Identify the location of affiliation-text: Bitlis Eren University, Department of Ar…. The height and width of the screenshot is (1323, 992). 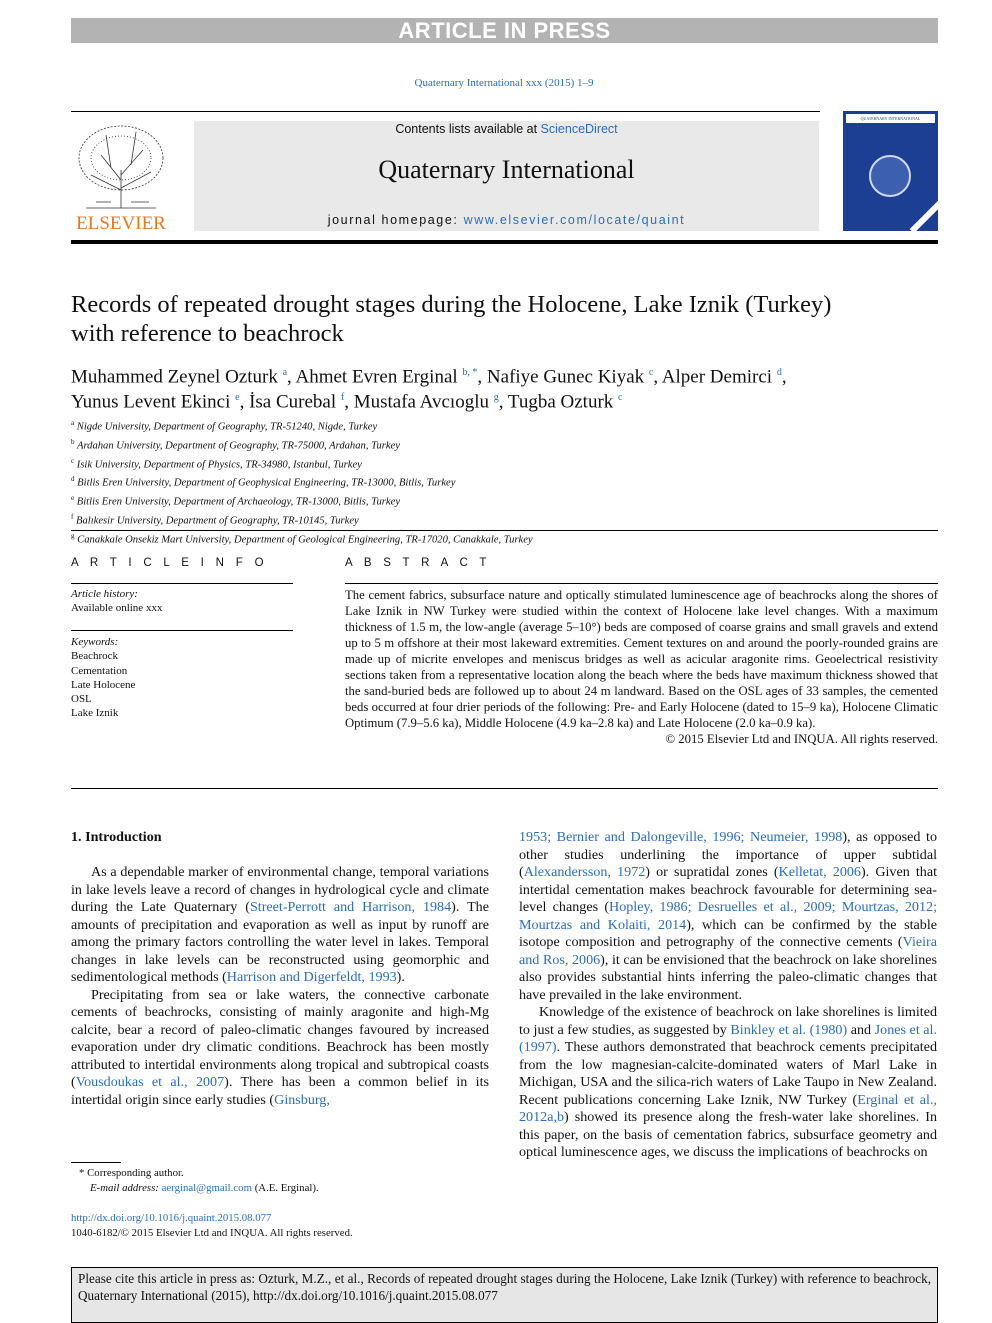
(238, 502).